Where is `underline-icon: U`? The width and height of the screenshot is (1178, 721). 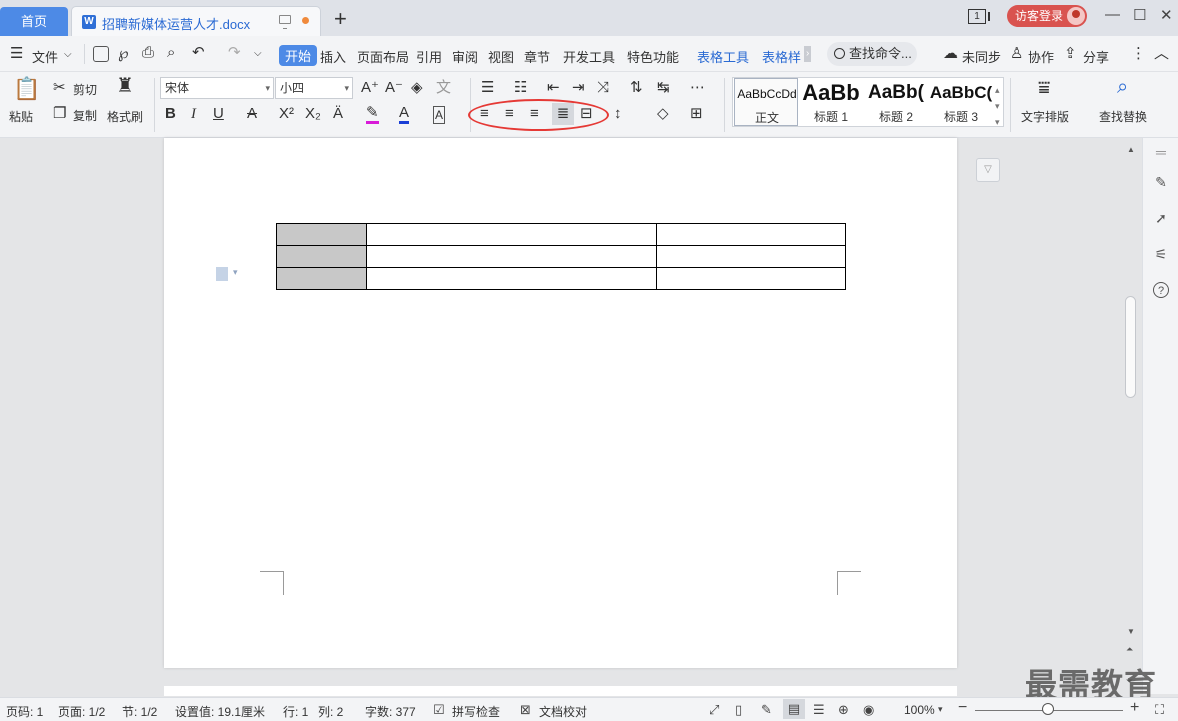
underline-icon: U is located at coordinates (218, 114).